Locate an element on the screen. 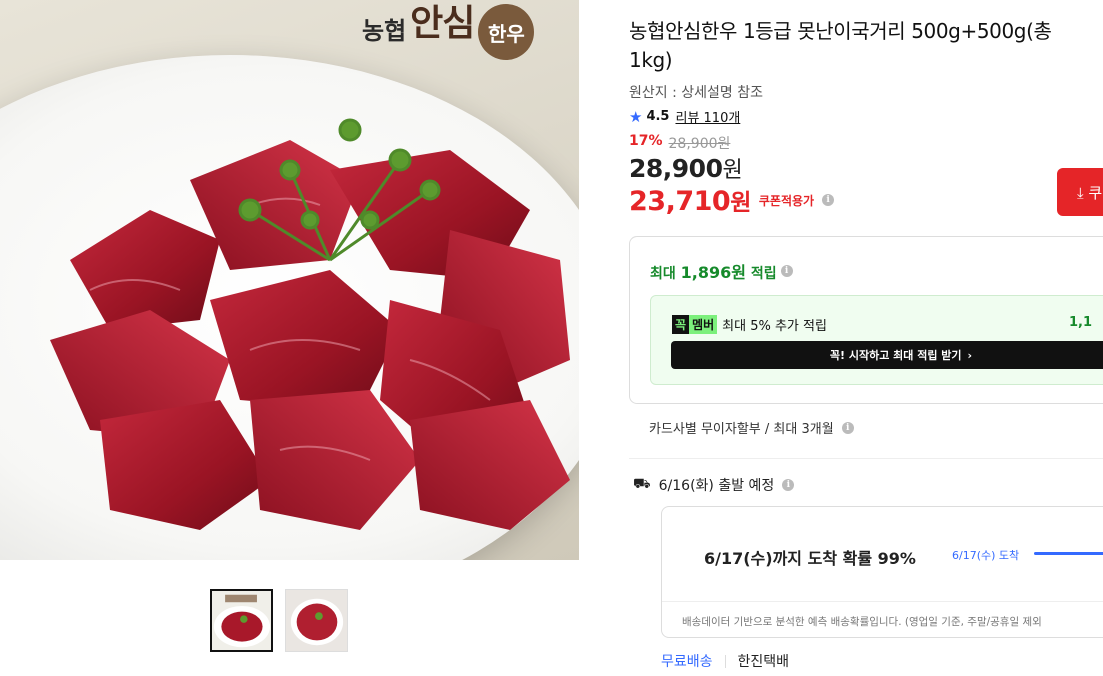  sale-price-unit: 원 is located at coordinates (732, 170).